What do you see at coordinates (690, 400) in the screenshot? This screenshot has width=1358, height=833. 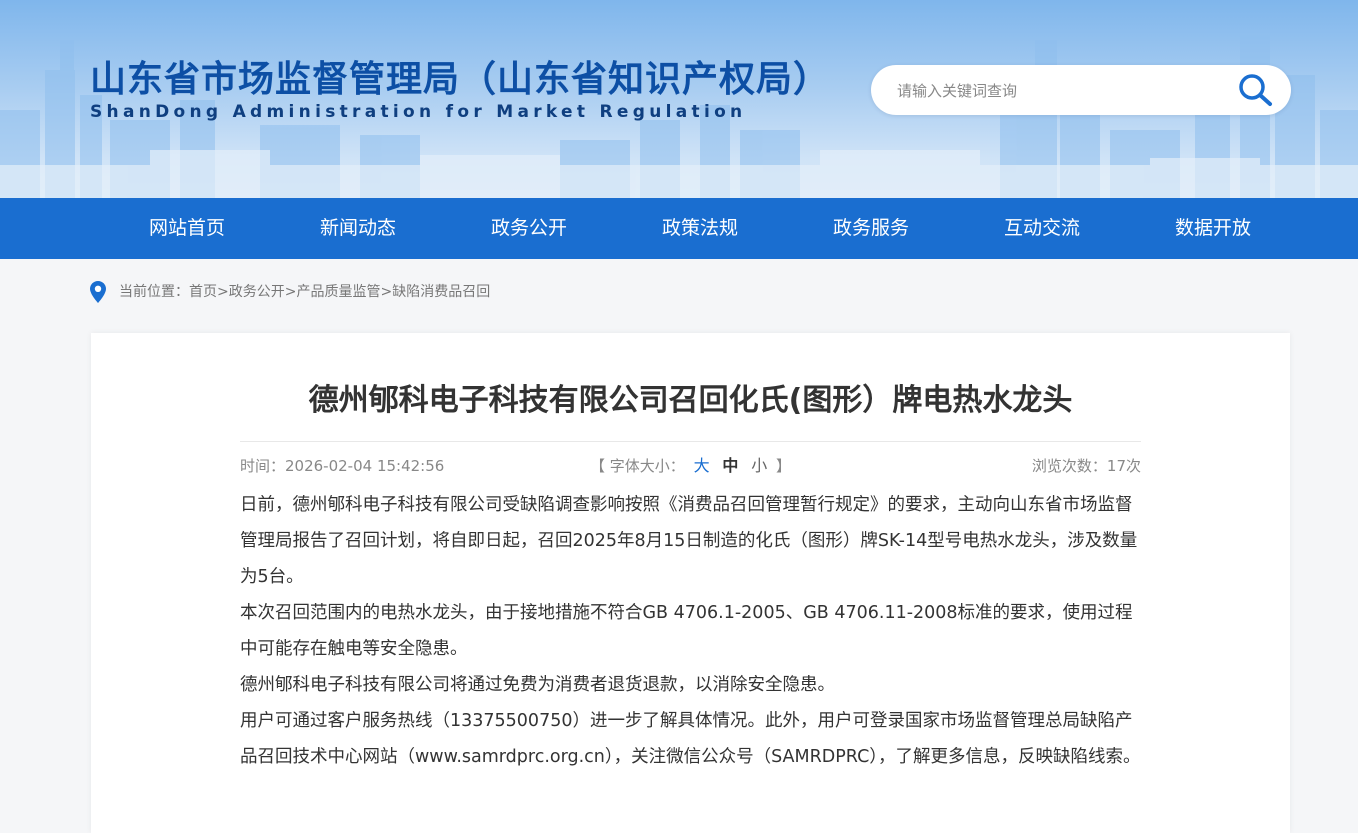 I see `article-title: 德州郇科电子科技有限公司召回化氏(图形）牌电热水龙头` at bounding box center [690, 400].